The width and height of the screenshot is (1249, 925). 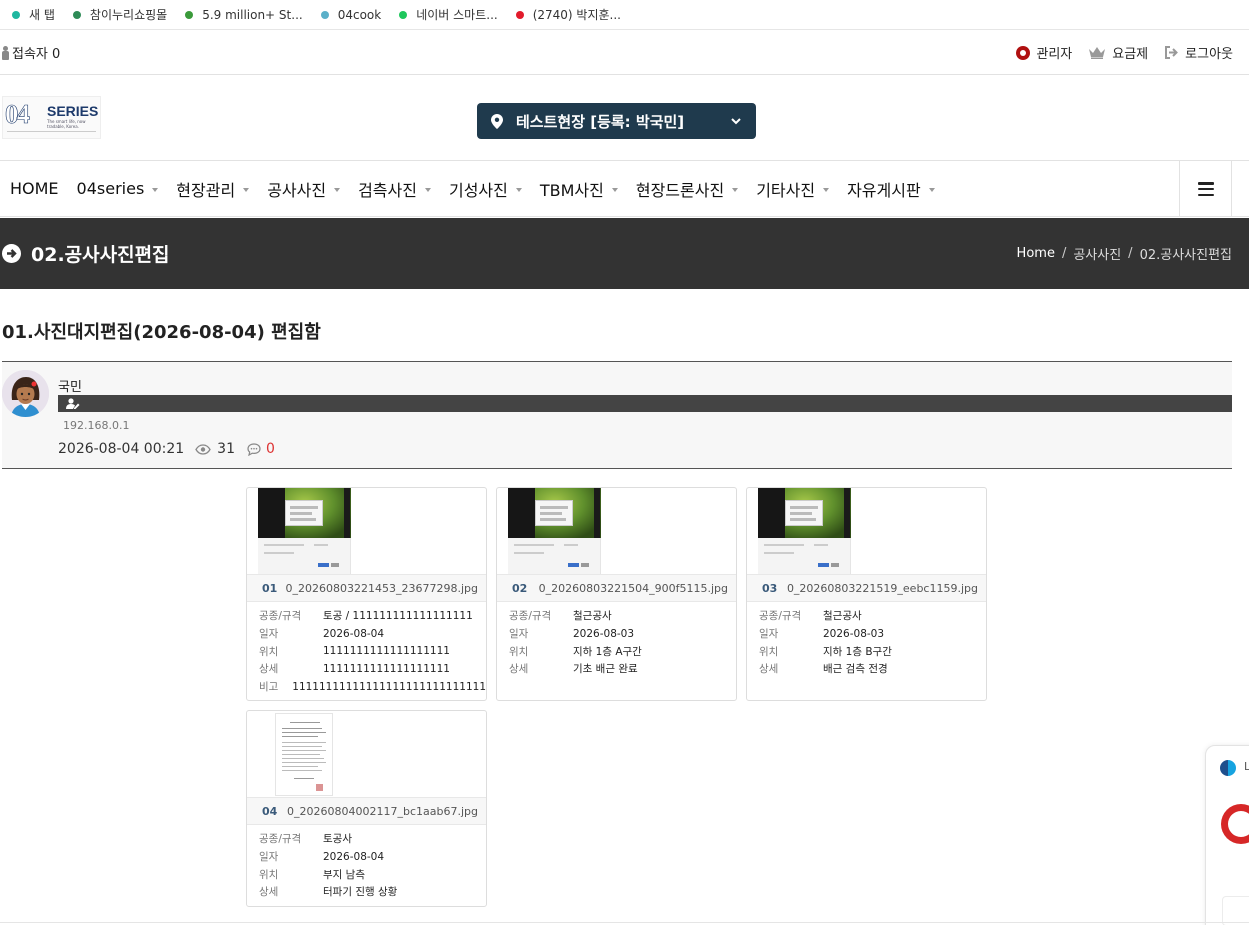 What do you see at coordinates (1124, 253) in the screenshot?
I see `breadcrumb: Home / 공사사진 / 02.공사사진편집` at bounding box center [1124, 253].